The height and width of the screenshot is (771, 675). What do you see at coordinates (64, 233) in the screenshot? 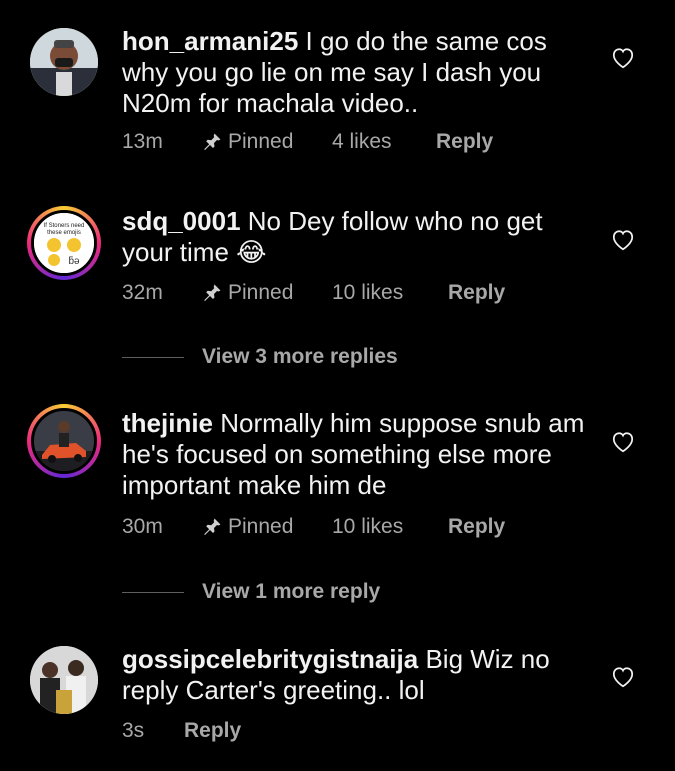
I see `svg-text: these emojis` at bounding box center [64, 233].